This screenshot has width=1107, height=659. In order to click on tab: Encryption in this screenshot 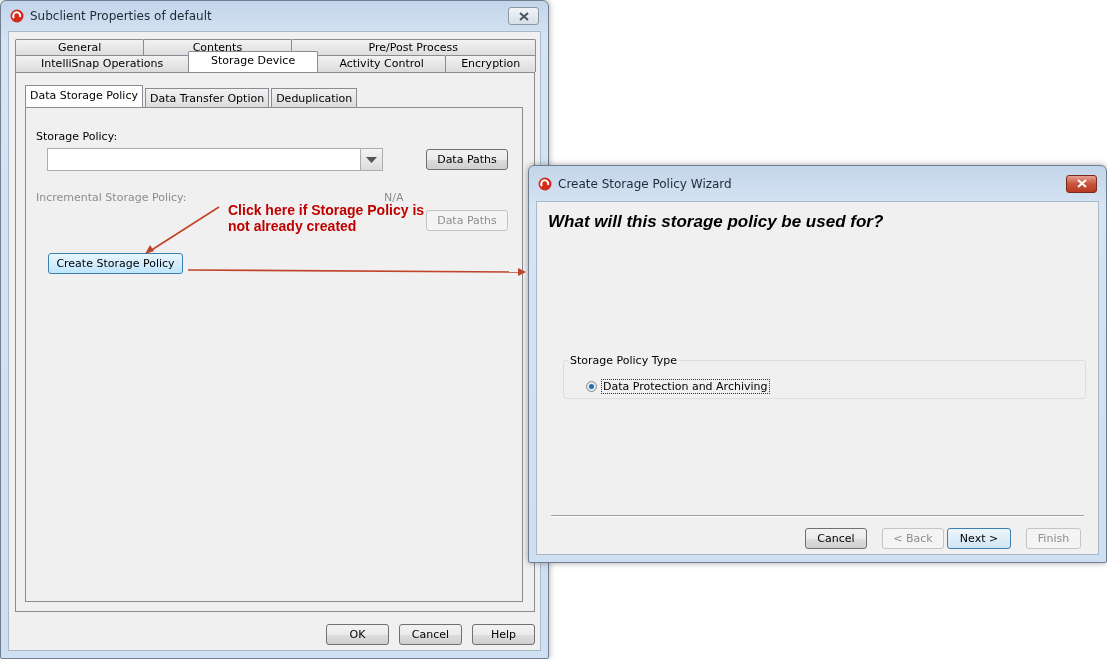, I will do `click(490, 63)`.